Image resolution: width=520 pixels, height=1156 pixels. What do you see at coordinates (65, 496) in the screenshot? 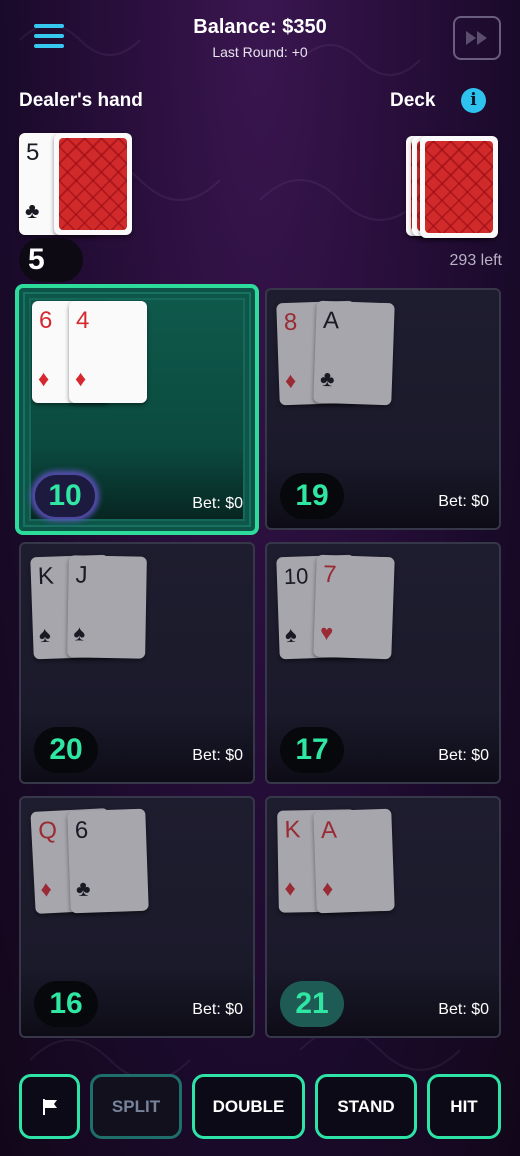
I see `hand-total: 10` at bounding box center [65, 496].